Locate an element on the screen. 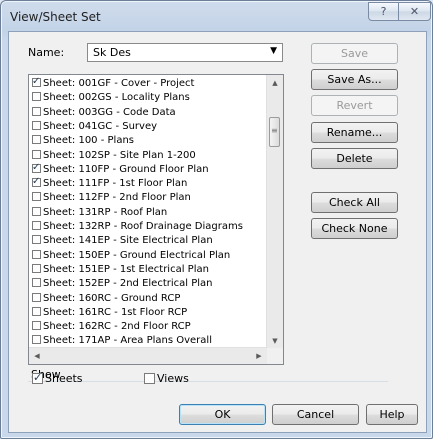 Image resolution: width=433 pixels, height=439 pixels. ok-button: OK is located at coordinates (222, 414).